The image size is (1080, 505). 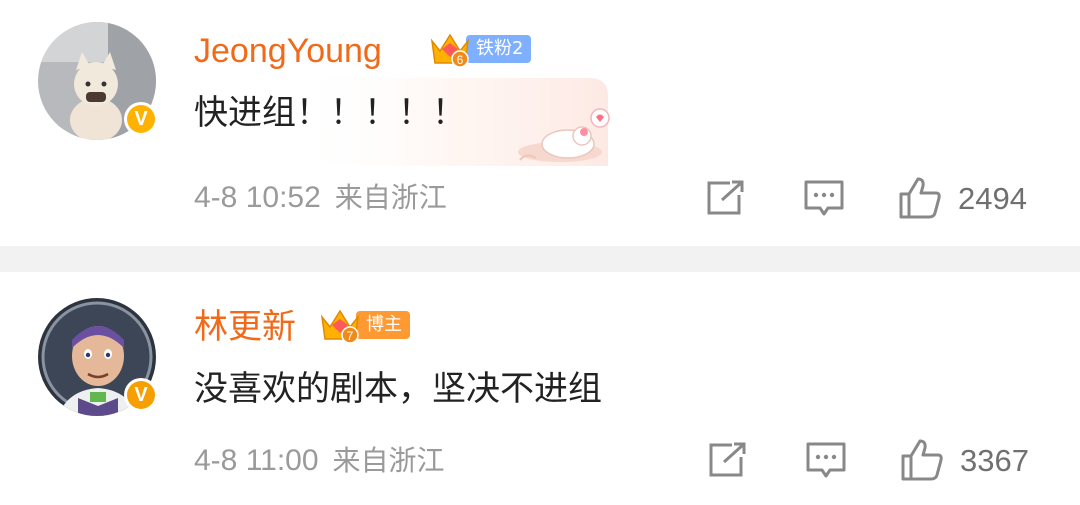 What do you see at coordinates (450, 49) in the screenshot?
I see `crown-icon: 6` at bounding box center [450, 49].